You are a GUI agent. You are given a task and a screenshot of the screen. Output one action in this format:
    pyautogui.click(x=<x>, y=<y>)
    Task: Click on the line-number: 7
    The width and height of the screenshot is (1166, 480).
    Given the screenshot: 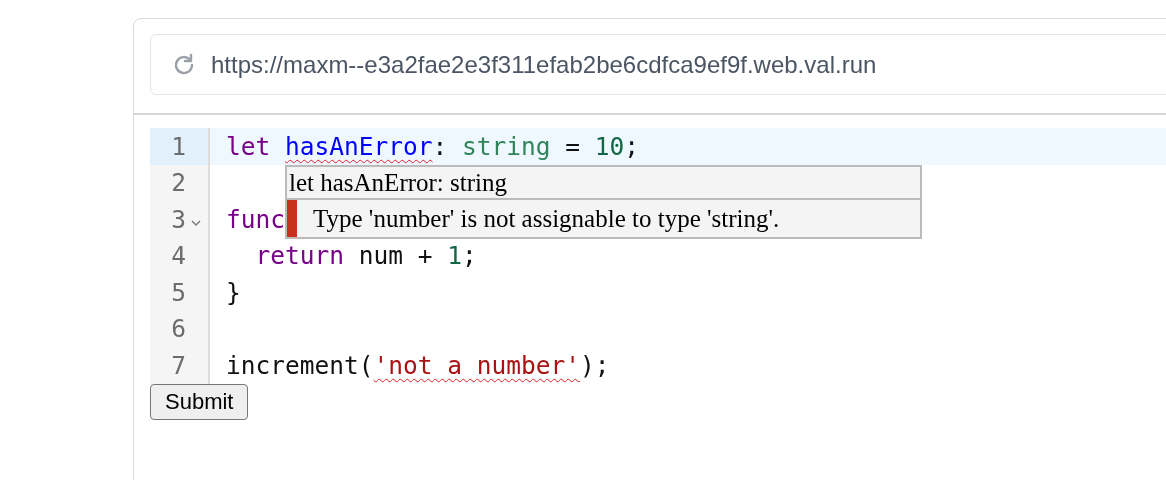 What is the action you would take?
    pyautogui.click(x=178, y=365)
    